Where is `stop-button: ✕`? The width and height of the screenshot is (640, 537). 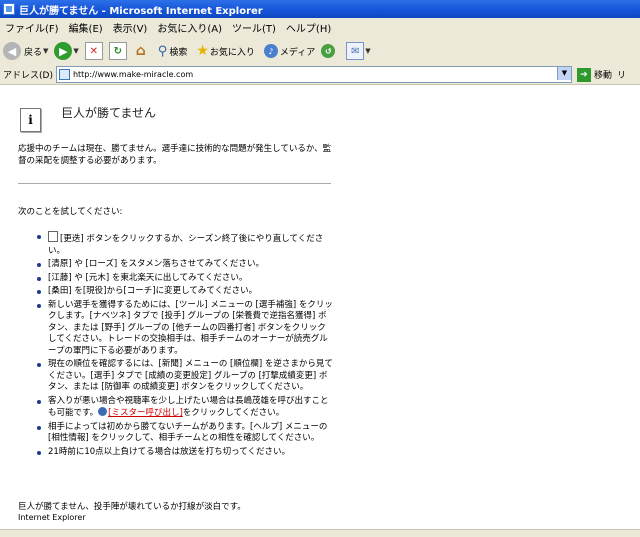 stop-button: ✕ is located at coordinates (93, 51).